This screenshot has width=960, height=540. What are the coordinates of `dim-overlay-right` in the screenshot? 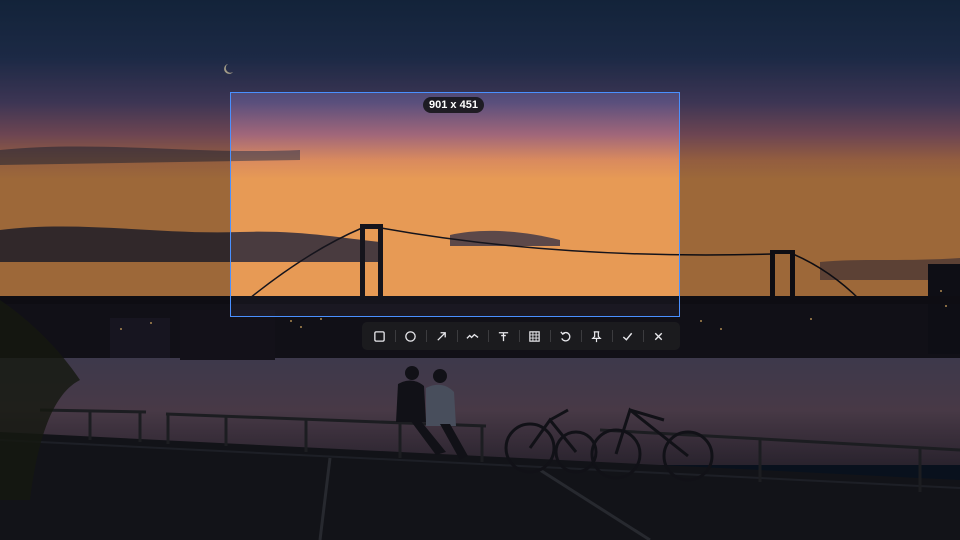 It's located at (820, 204).